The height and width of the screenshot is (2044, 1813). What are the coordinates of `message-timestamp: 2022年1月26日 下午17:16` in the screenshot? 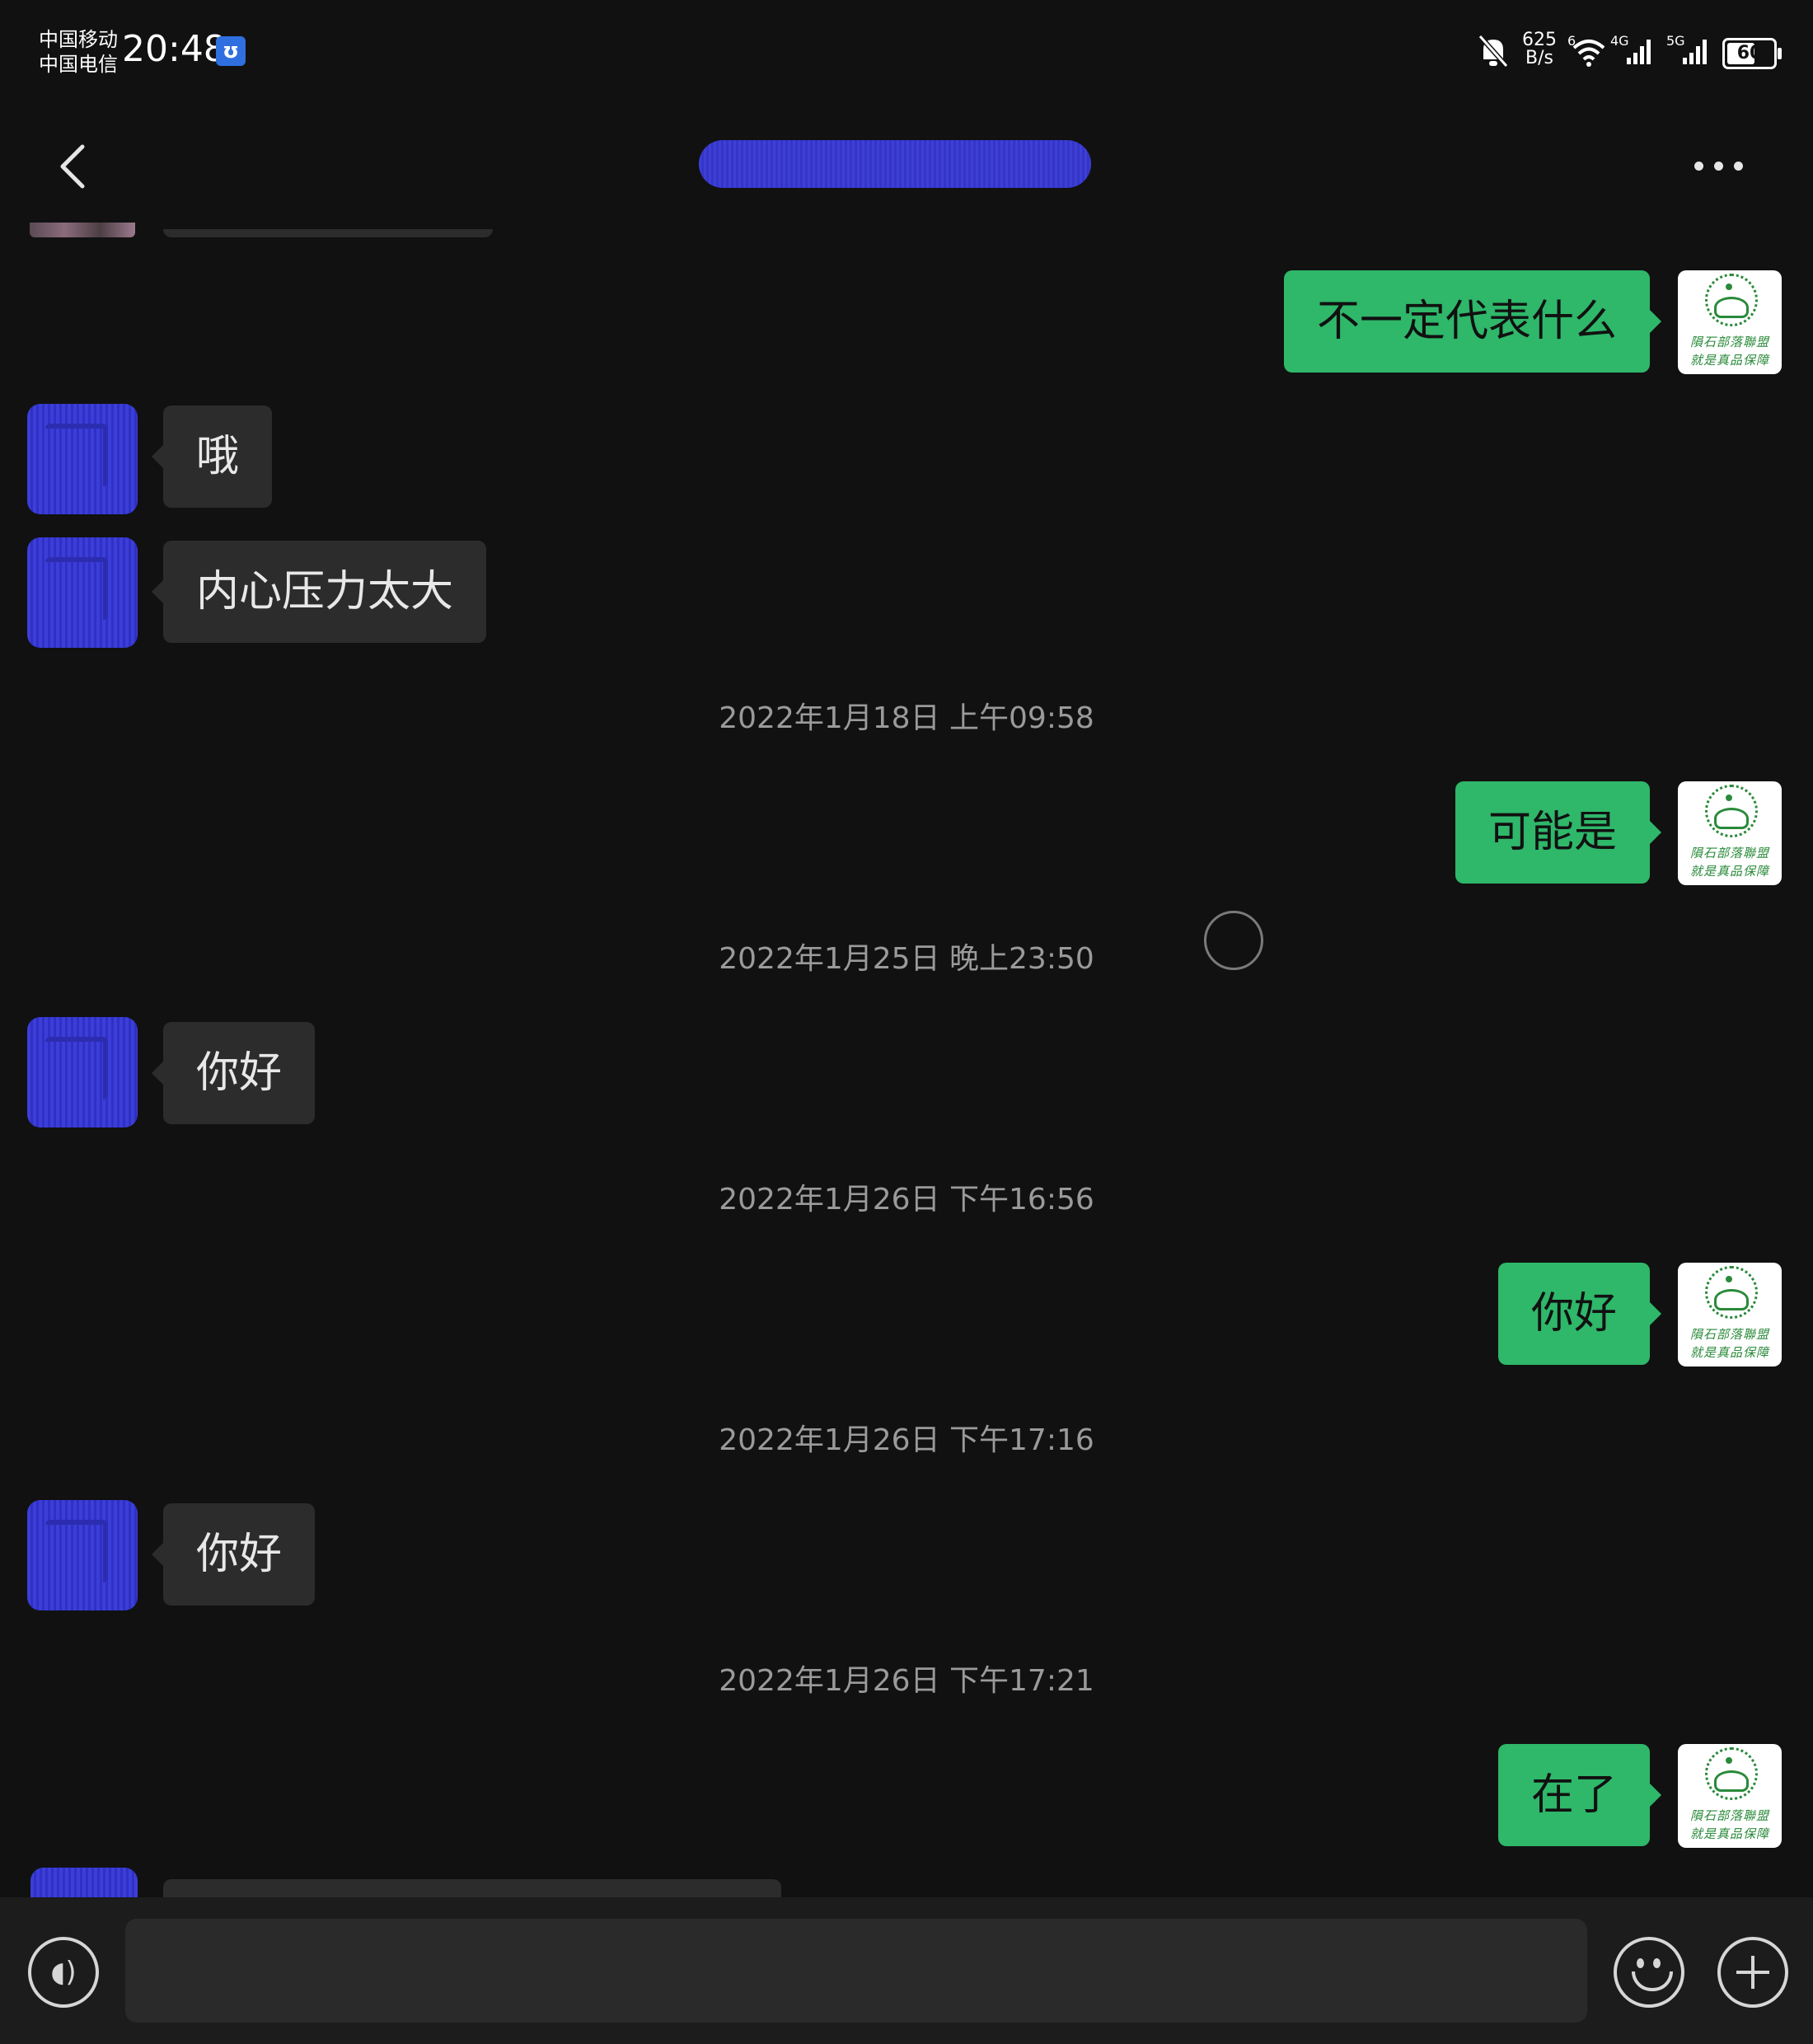 It's located at (906, 1440).